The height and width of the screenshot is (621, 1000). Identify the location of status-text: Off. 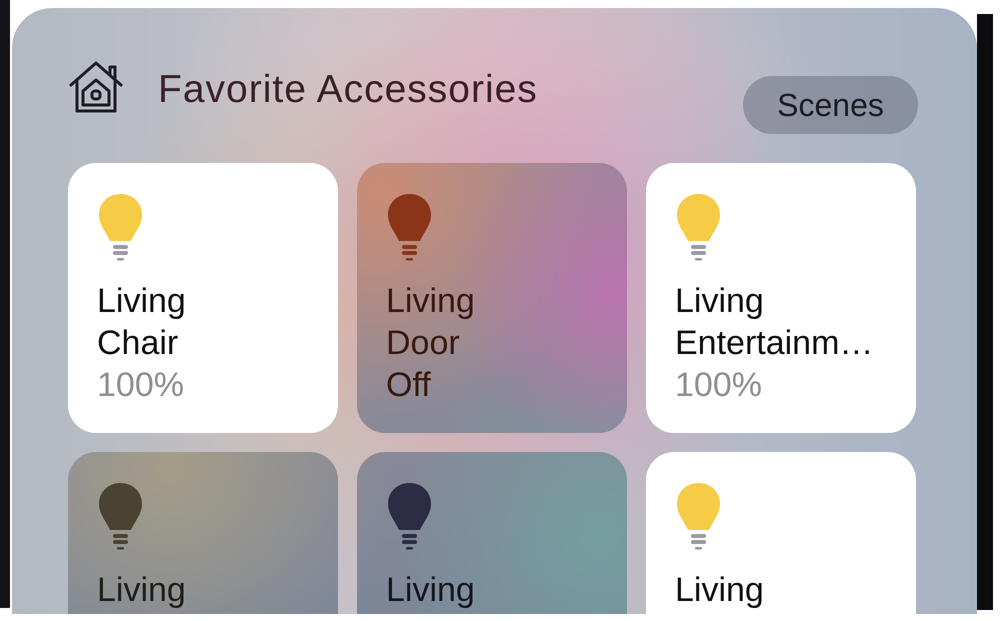
(408, 385).